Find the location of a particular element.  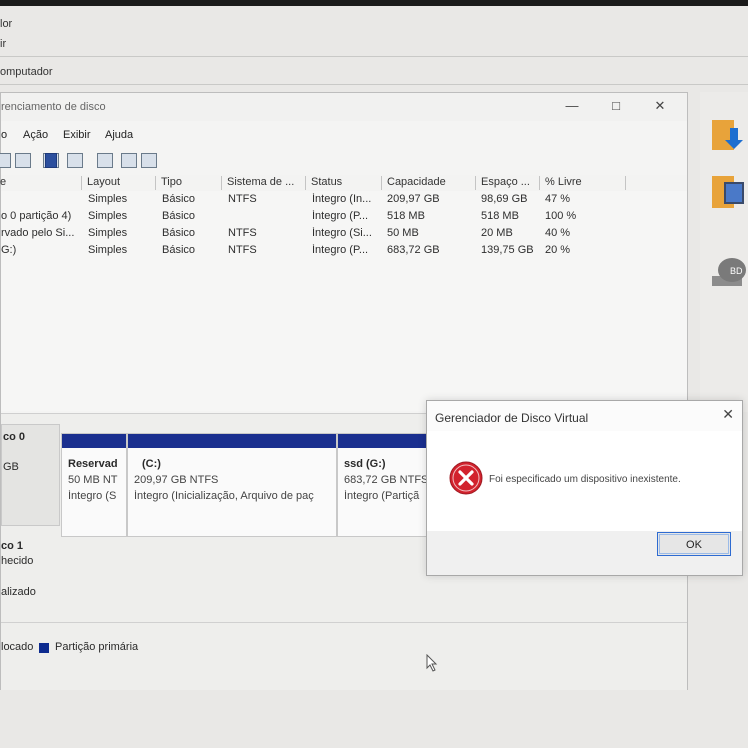

menu-help: Ajuda is located at coordinates (119, 135).